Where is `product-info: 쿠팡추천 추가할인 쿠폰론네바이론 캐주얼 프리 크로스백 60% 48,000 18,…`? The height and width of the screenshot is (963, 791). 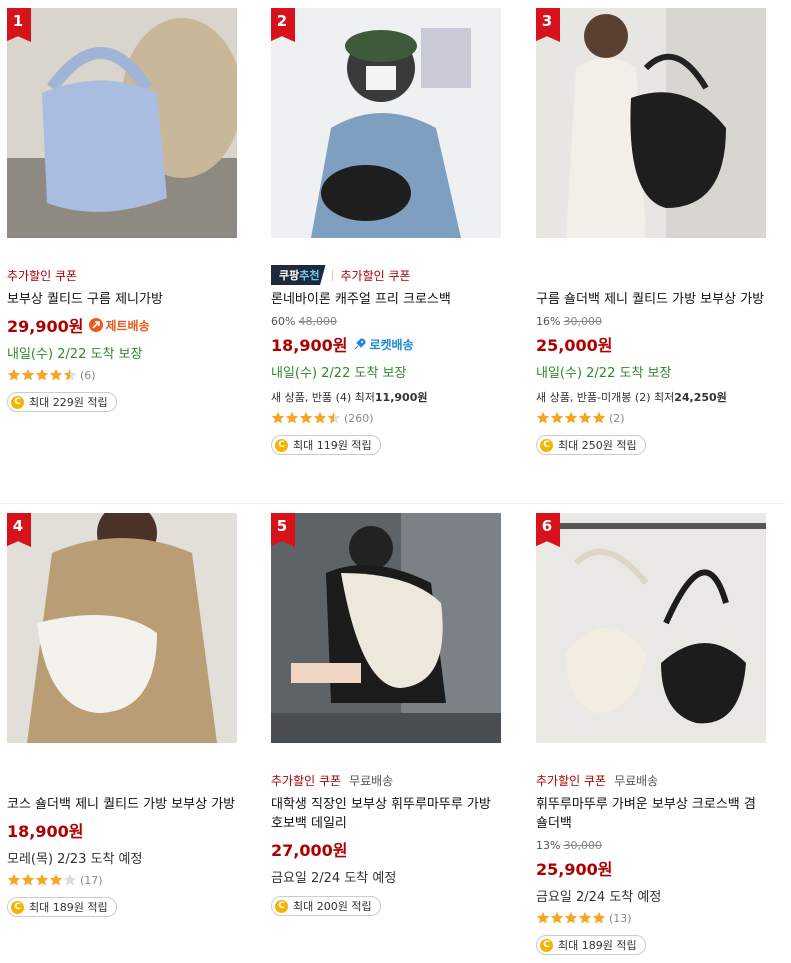
product-info: 쿠팡추천 추가할인 쿠폰론네바이론 캐주얼 프리 크로스백 60% 48,000 18,… is located at coordinates (396, 360).